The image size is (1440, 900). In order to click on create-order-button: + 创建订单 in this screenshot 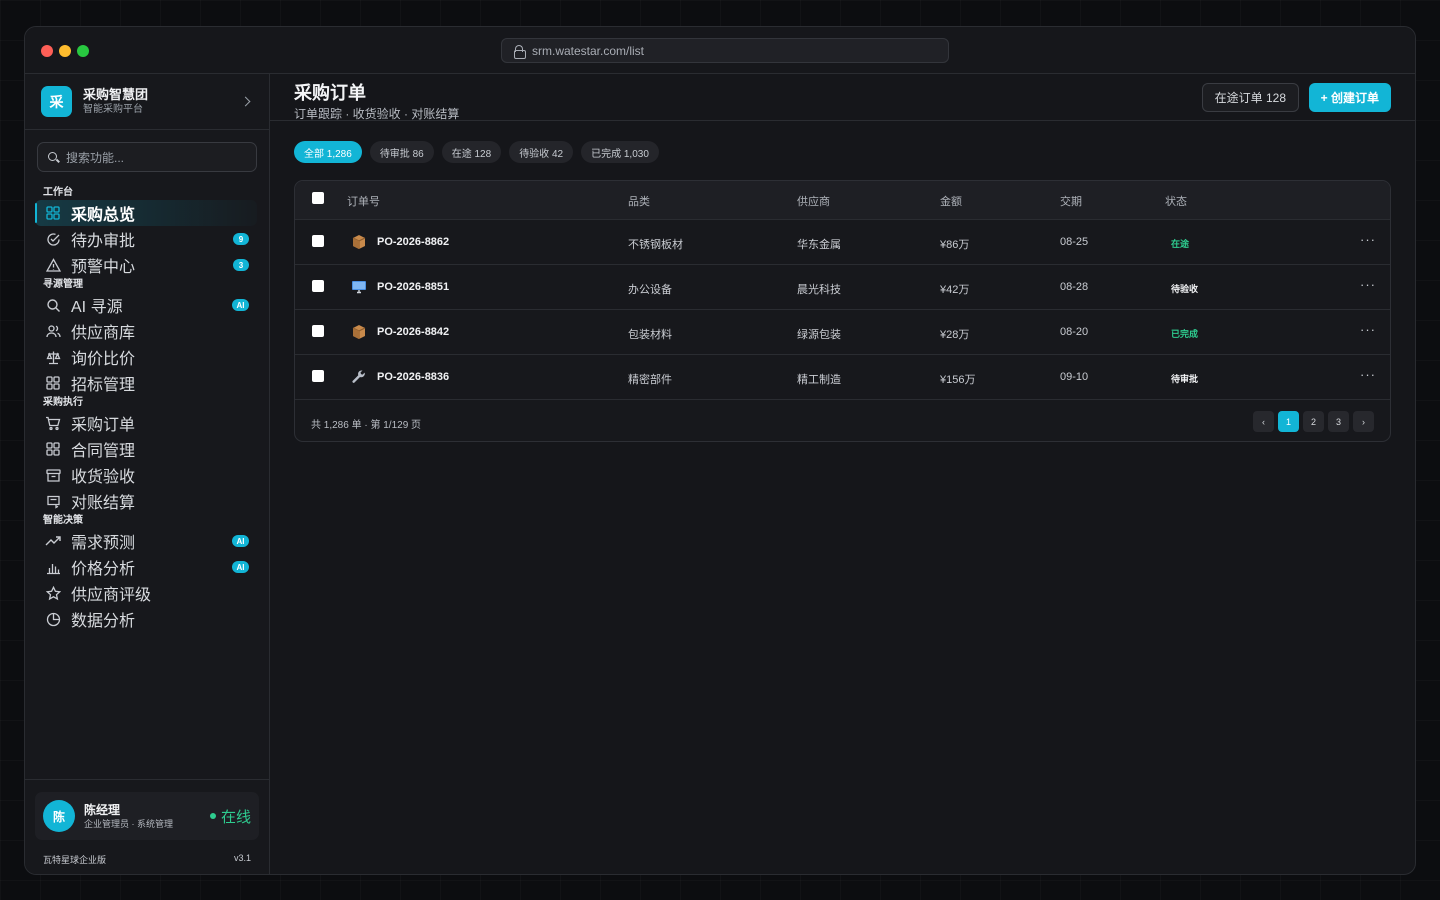, I will do `click(1349, 97)`.